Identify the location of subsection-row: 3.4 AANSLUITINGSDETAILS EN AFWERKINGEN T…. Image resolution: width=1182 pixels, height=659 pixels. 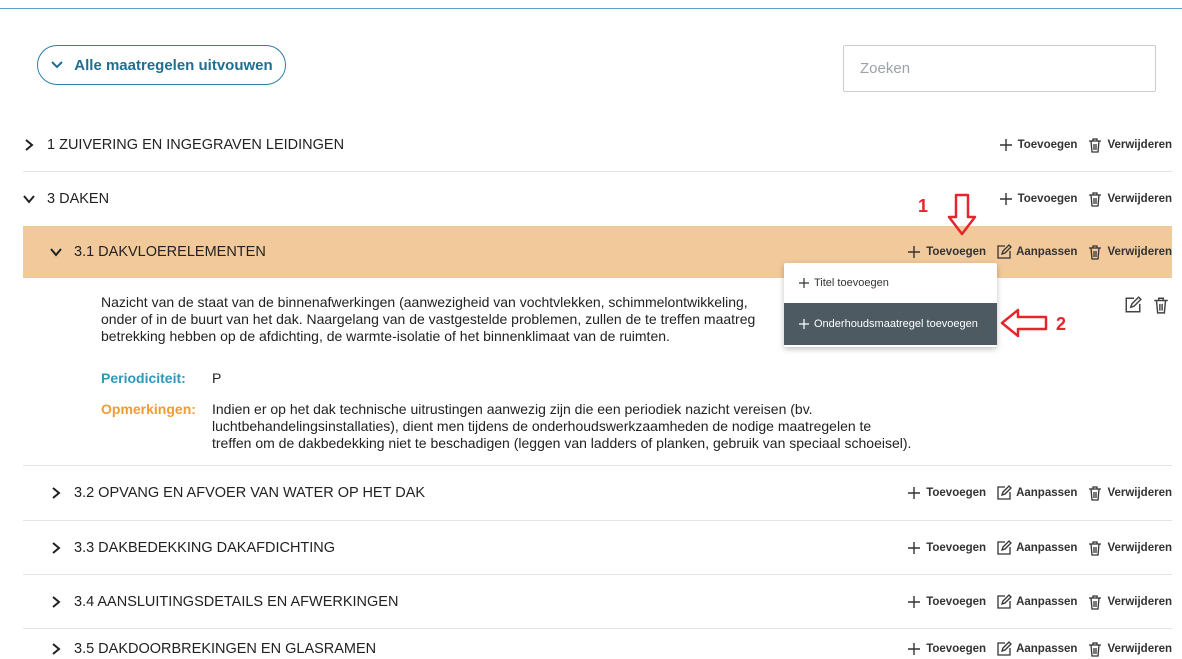
(597, 602).